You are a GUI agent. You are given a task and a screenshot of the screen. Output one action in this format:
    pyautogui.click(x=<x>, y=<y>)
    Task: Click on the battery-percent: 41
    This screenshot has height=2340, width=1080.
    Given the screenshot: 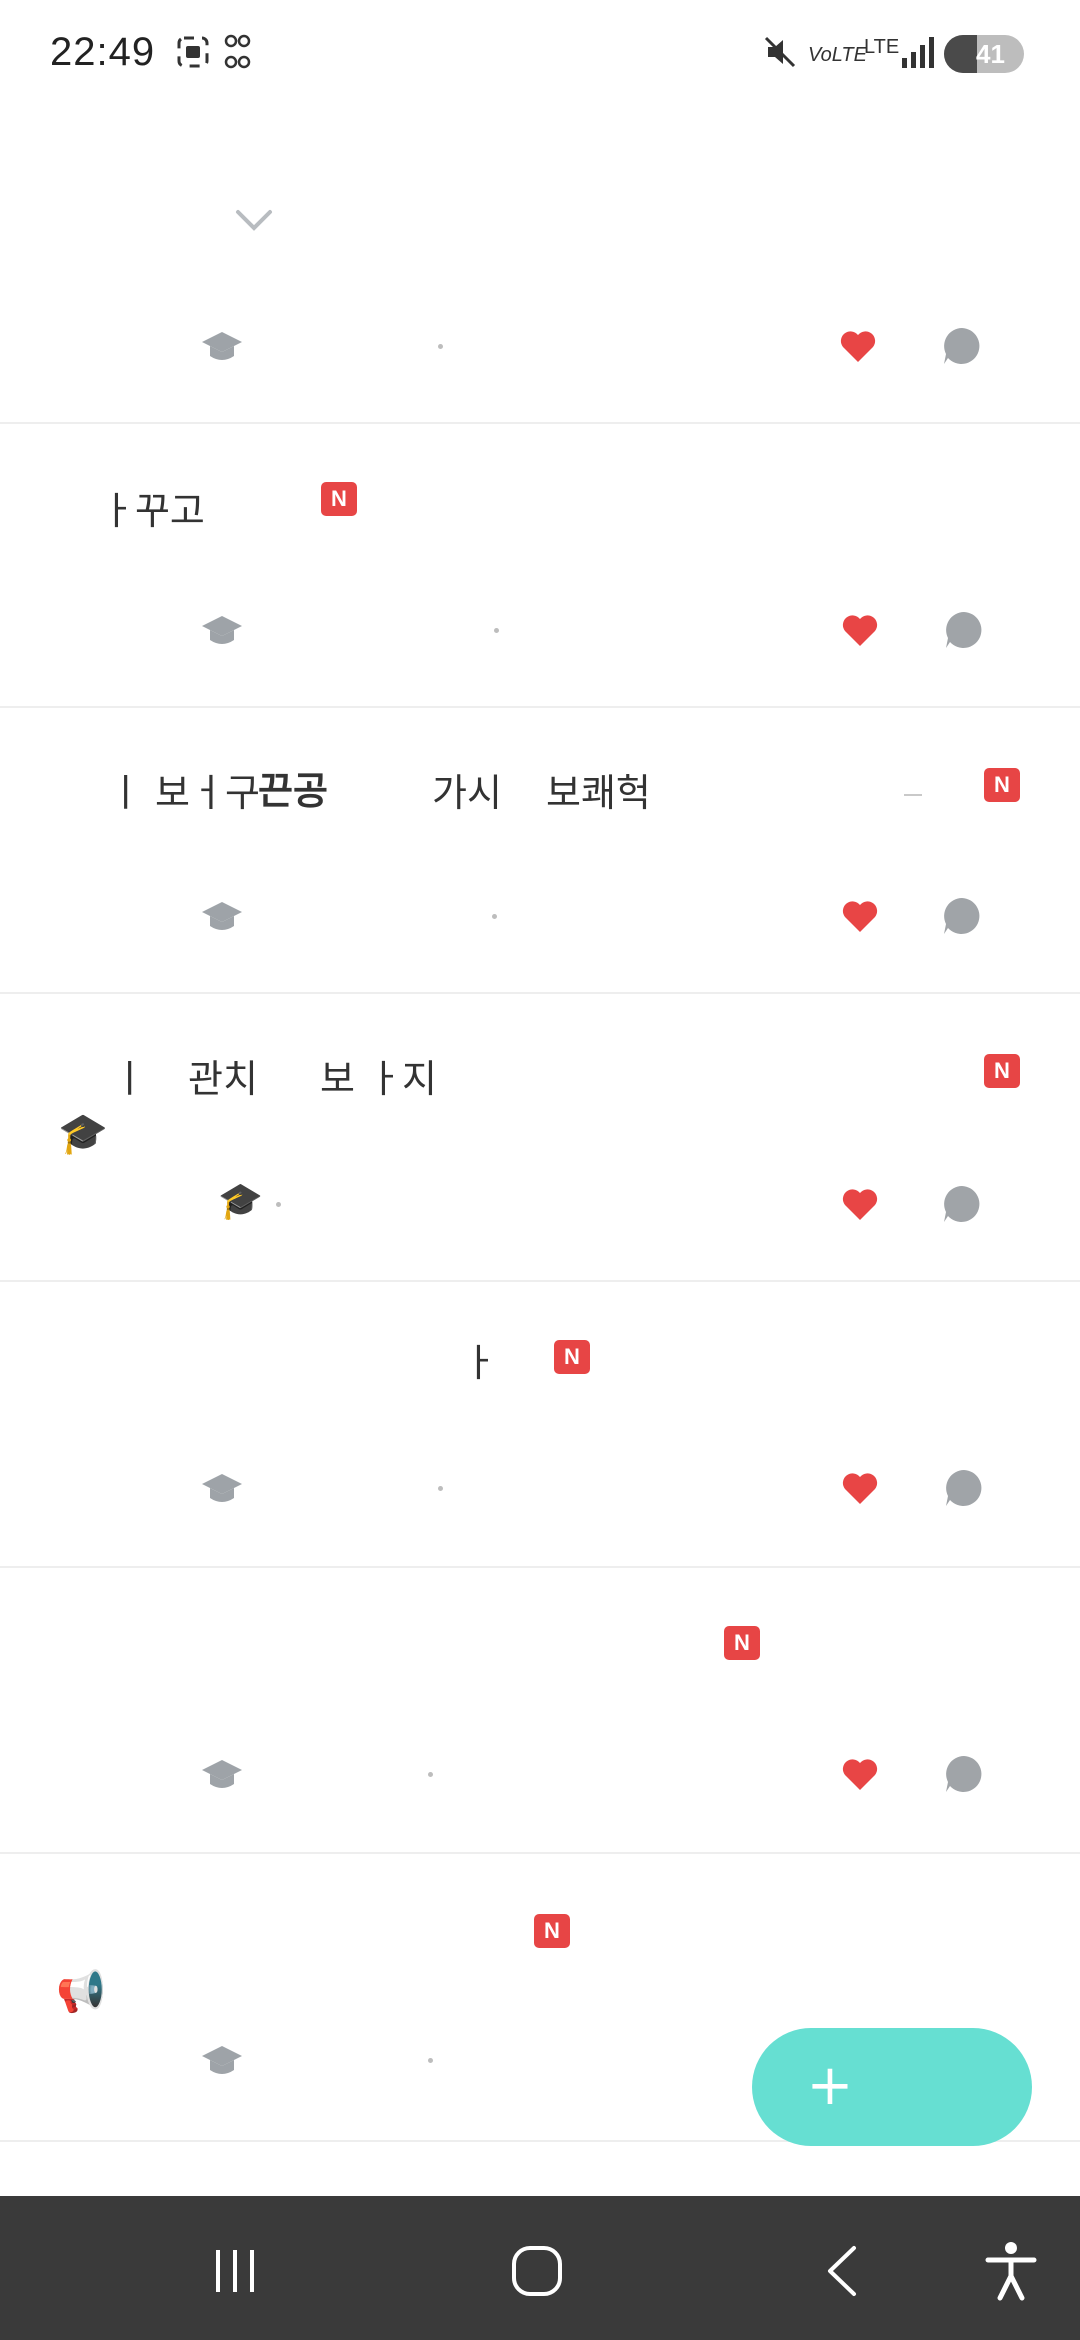 What is the action you would take?
    pyautogui.click(x=990, y=54)
    